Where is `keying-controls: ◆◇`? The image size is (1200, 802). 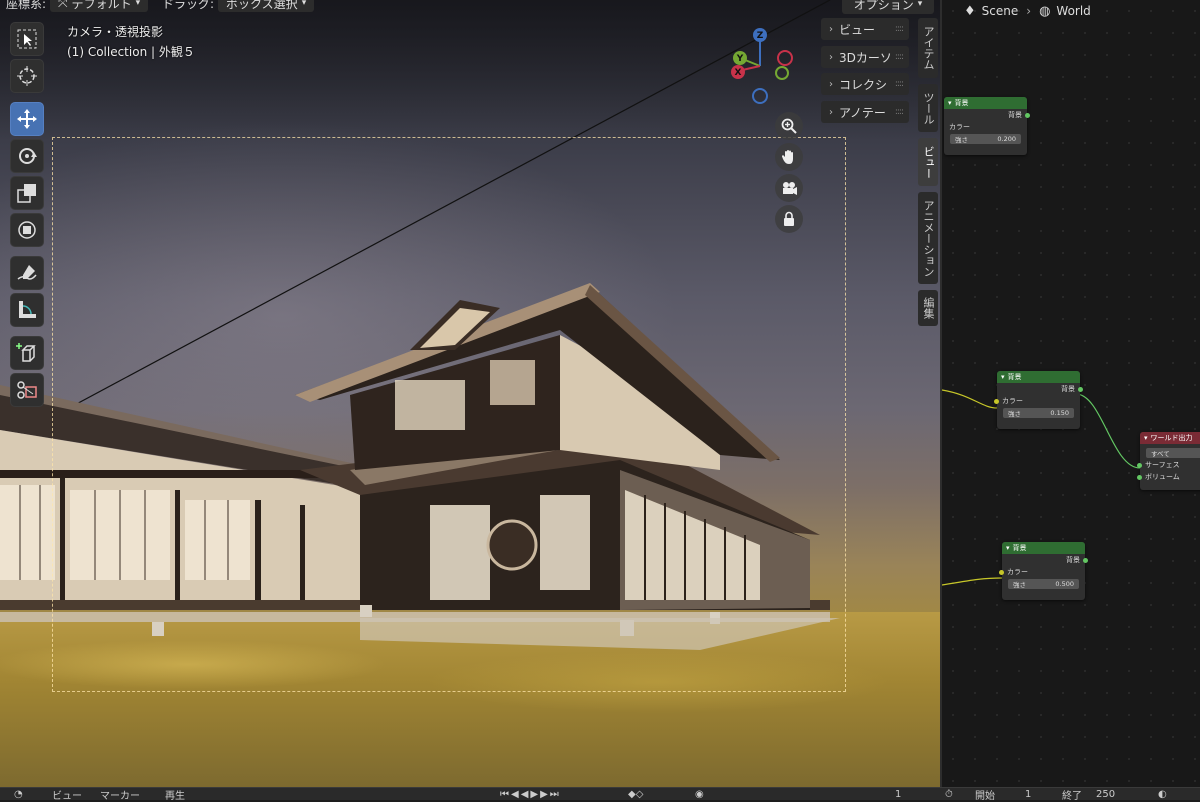
keying-controls: ◆◇ is located at coordinates (635, 794).